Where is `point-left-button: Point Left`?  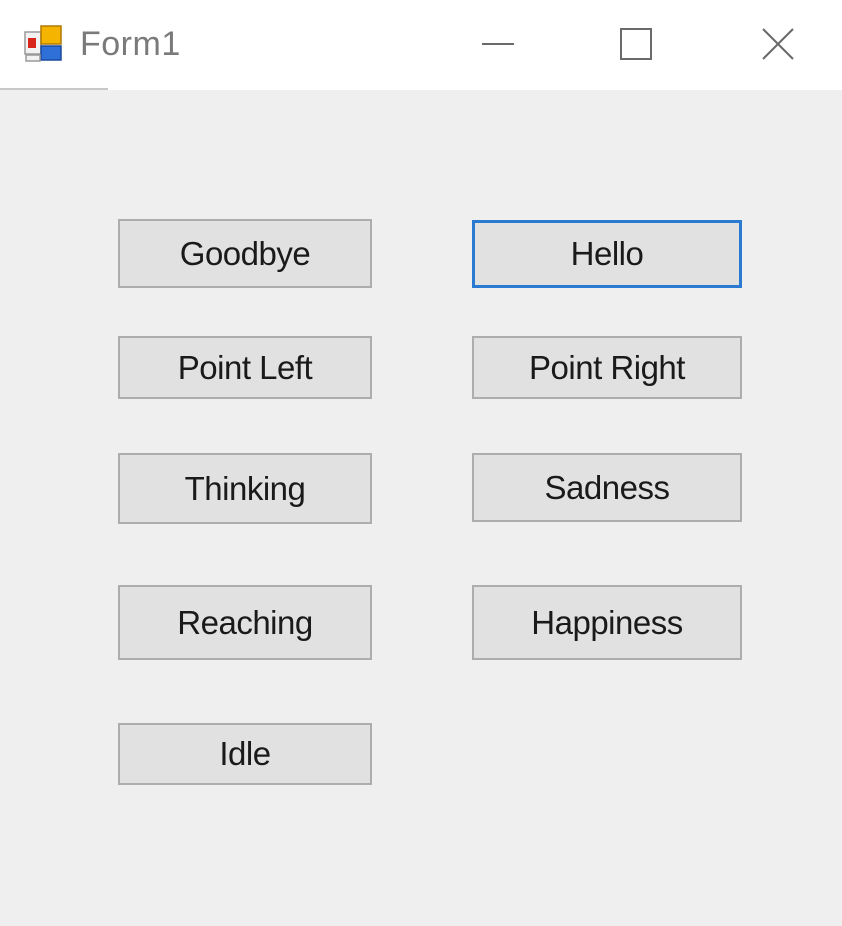 point-left-button: Point Left is located at coordinates (245, 367).